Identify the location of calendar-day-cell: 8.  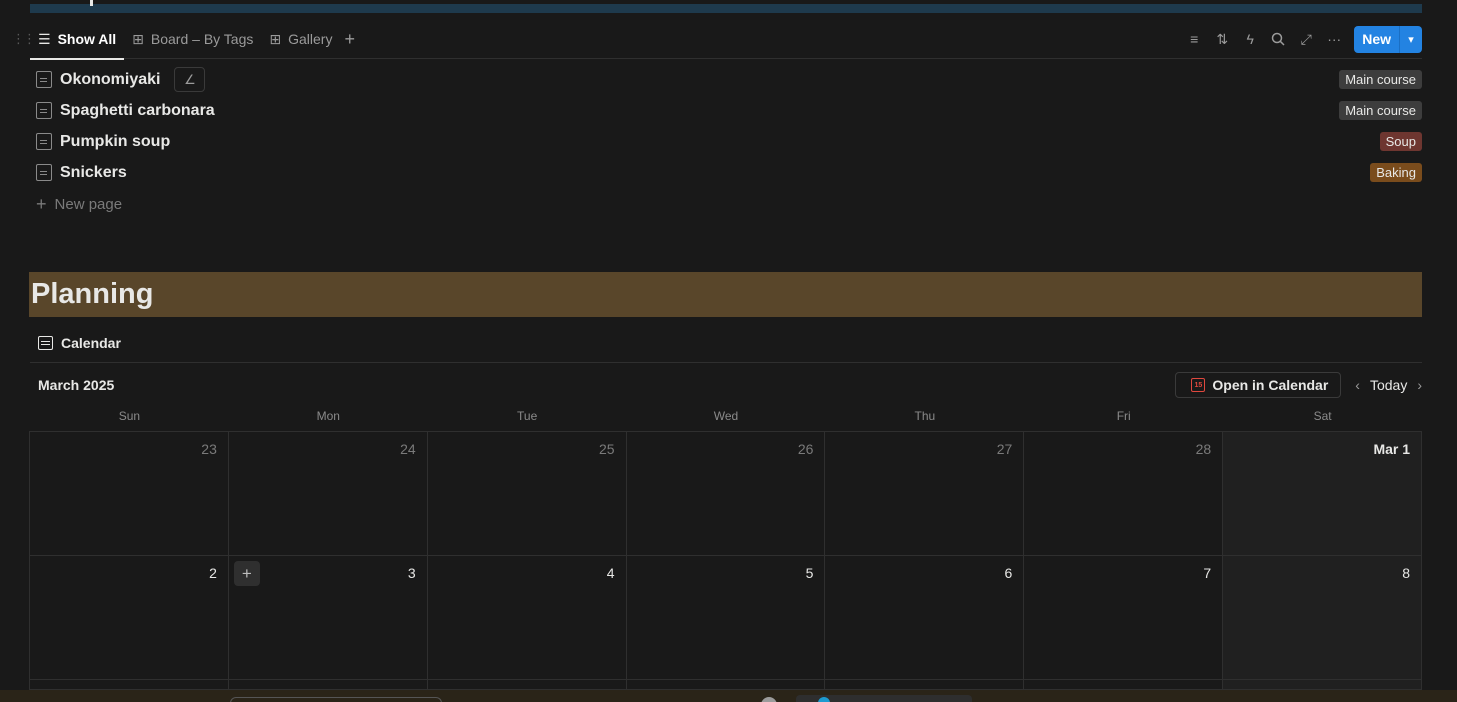
(1323, 618).